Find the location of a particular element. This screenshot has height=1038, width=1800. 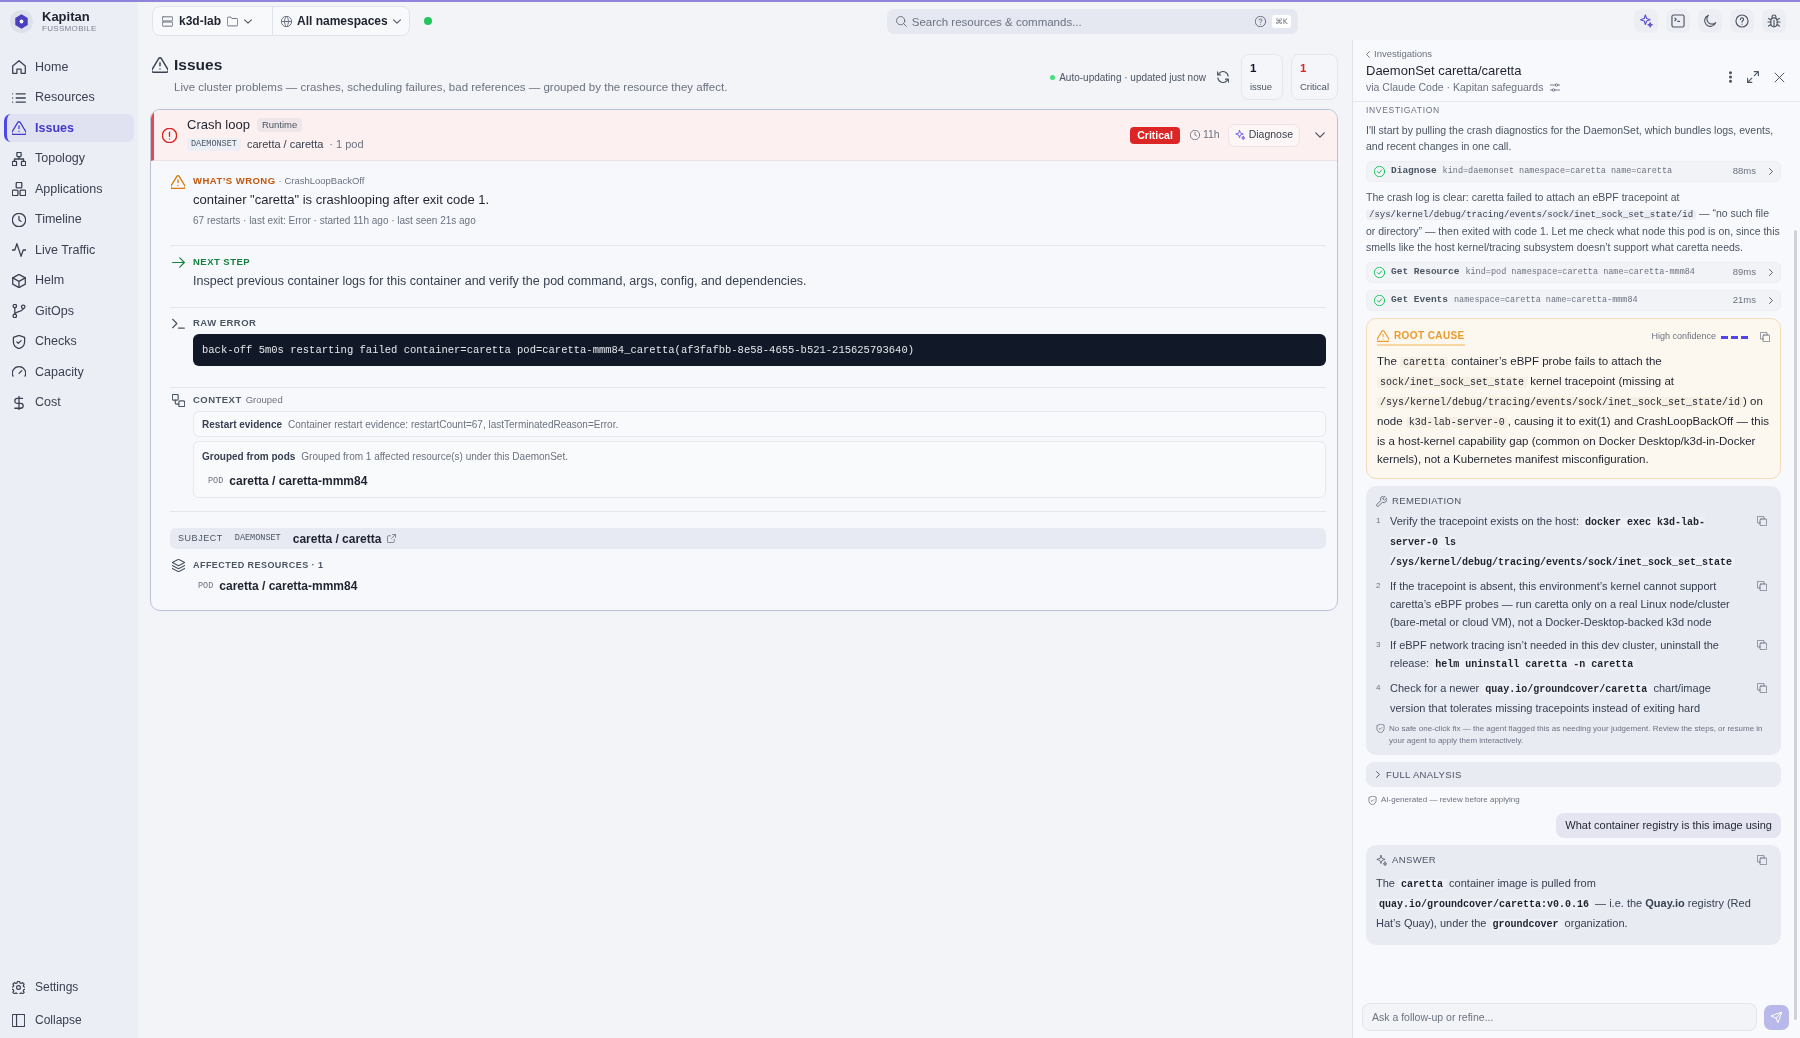

nav-item: Capacity is located at coordinates (69, 372).